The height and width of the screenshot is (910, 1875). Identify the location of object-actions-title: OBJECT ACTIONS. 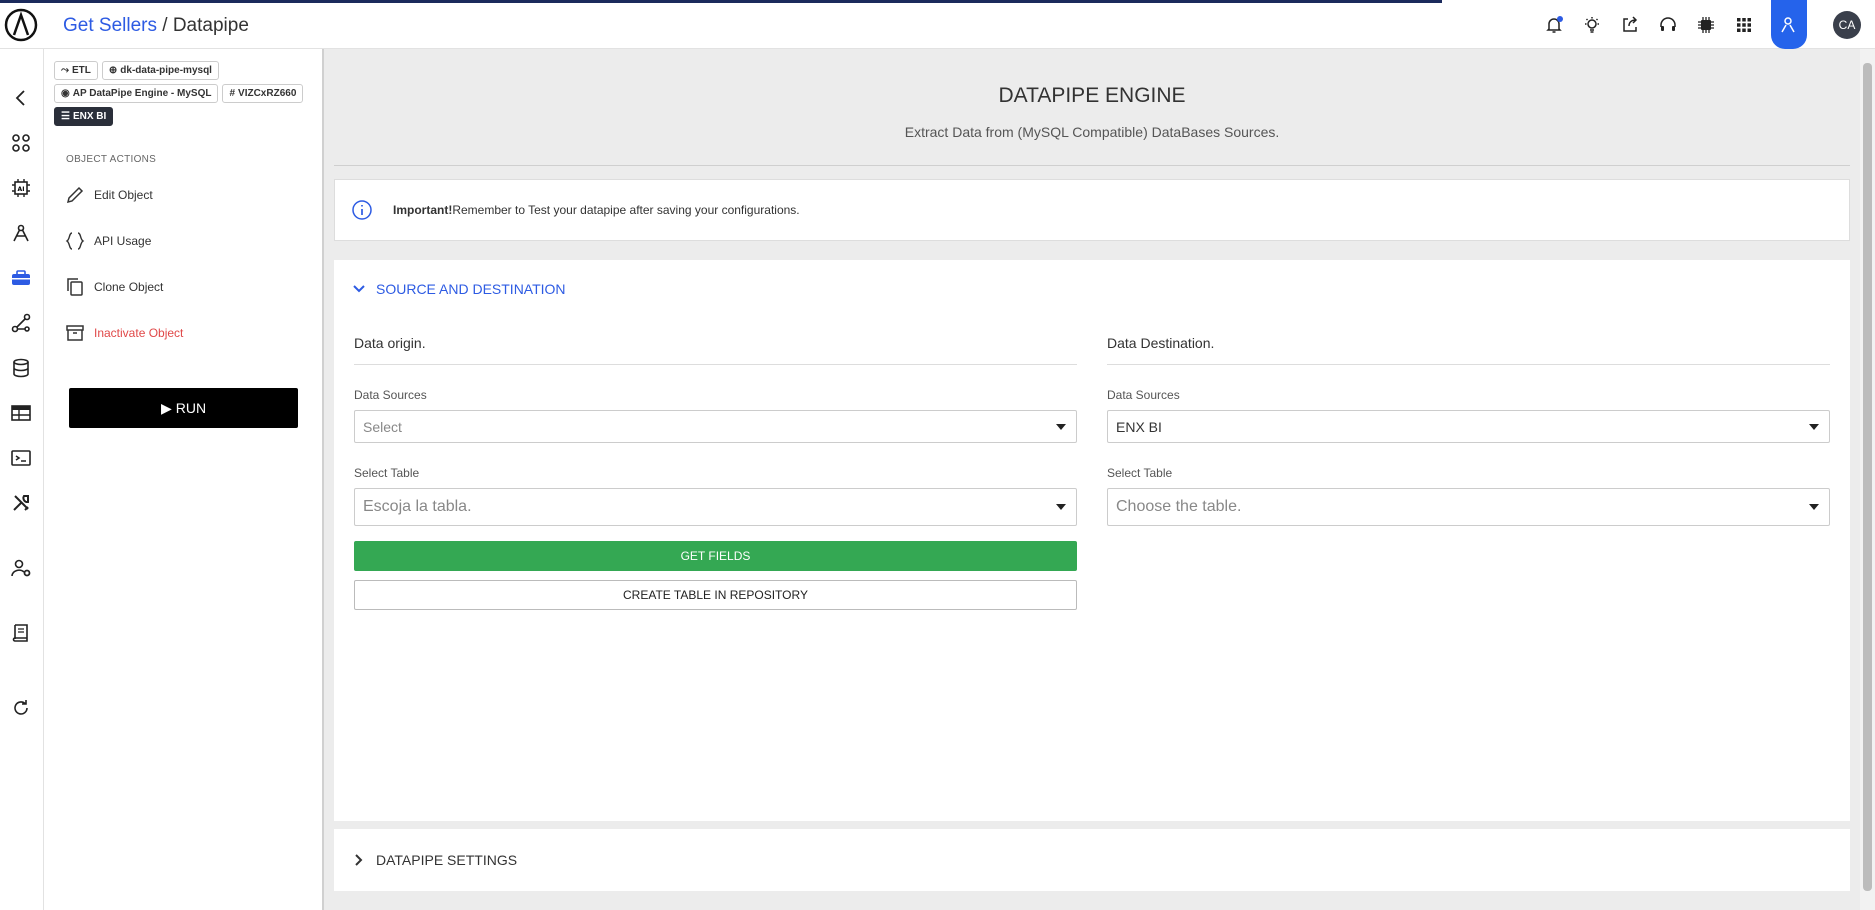
(111, 159).